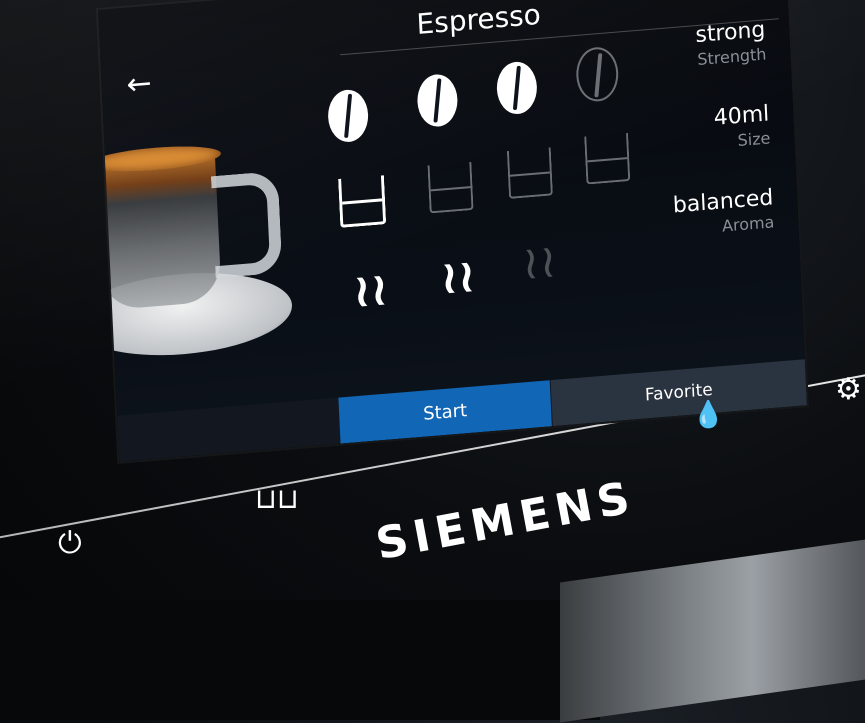 This screenshot has height=723, width=865. What do you see at coordinates (678, 393) in the screenshot?
I see `favorite-button: Favorite` at bounding box center [678, 393].